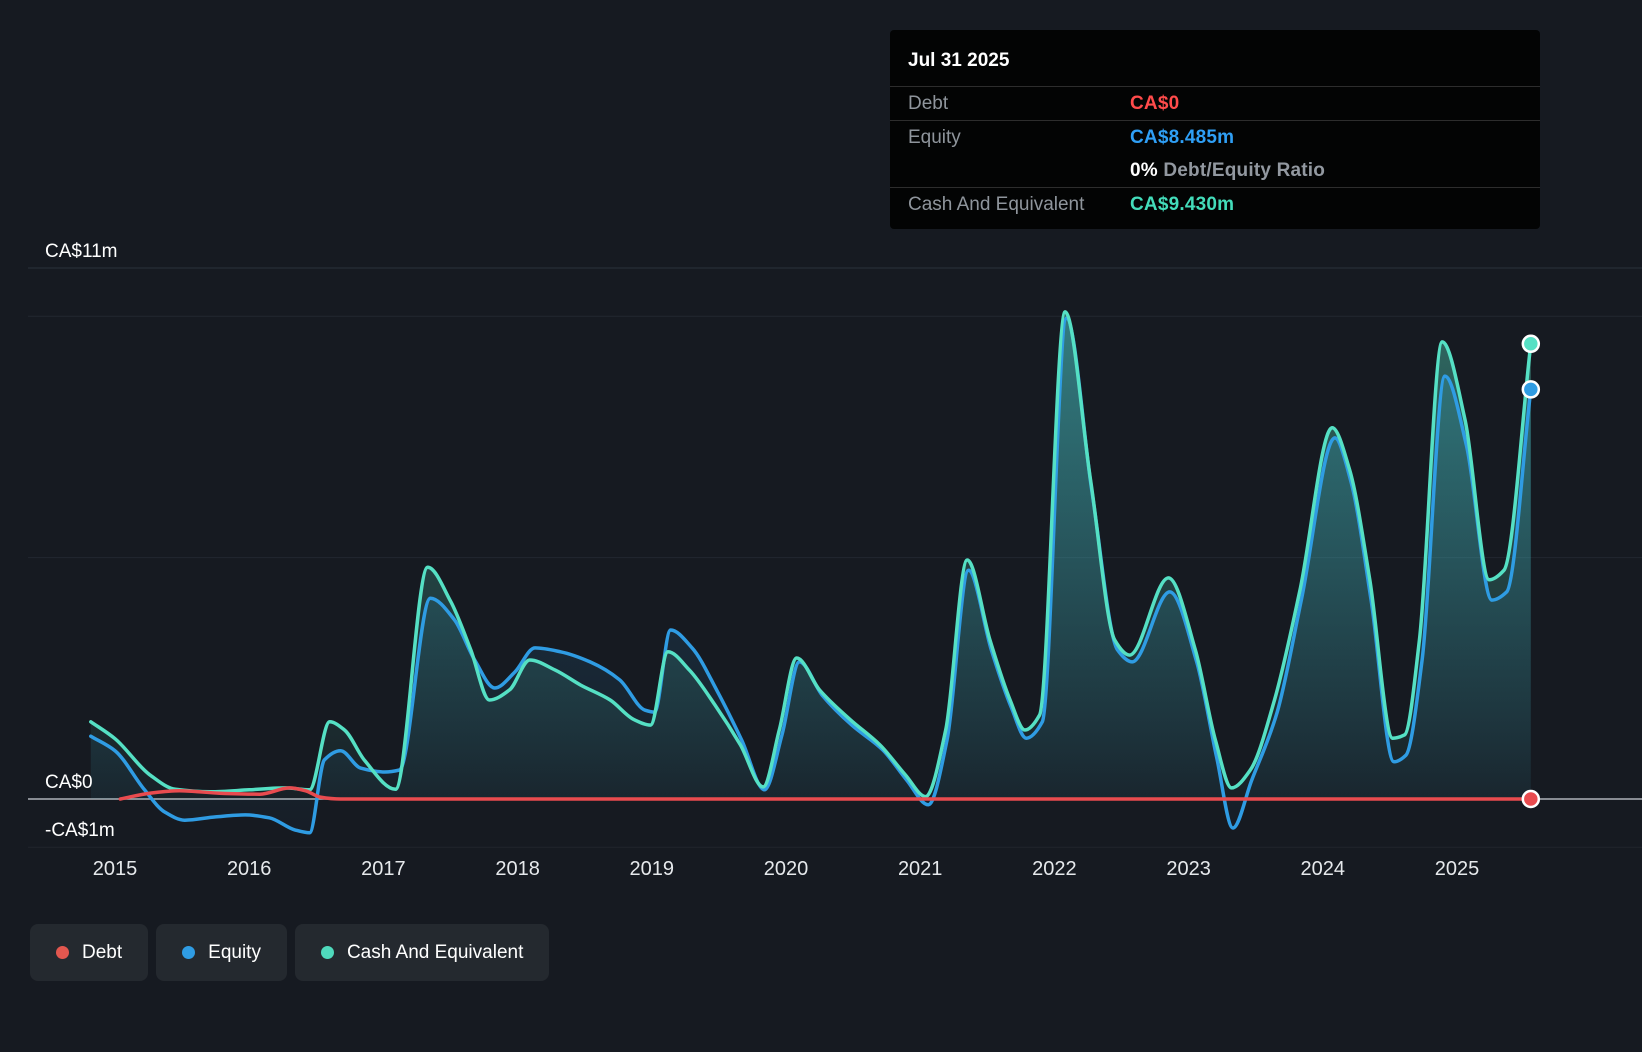  Describe the element at coordinates (383, 869) in the screenshot. I see `x-axis-label: 2017` at that location.